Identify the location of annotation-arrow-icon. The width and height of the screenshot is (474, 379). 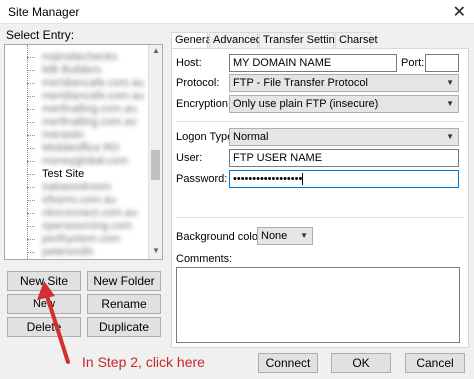
(53, 322).